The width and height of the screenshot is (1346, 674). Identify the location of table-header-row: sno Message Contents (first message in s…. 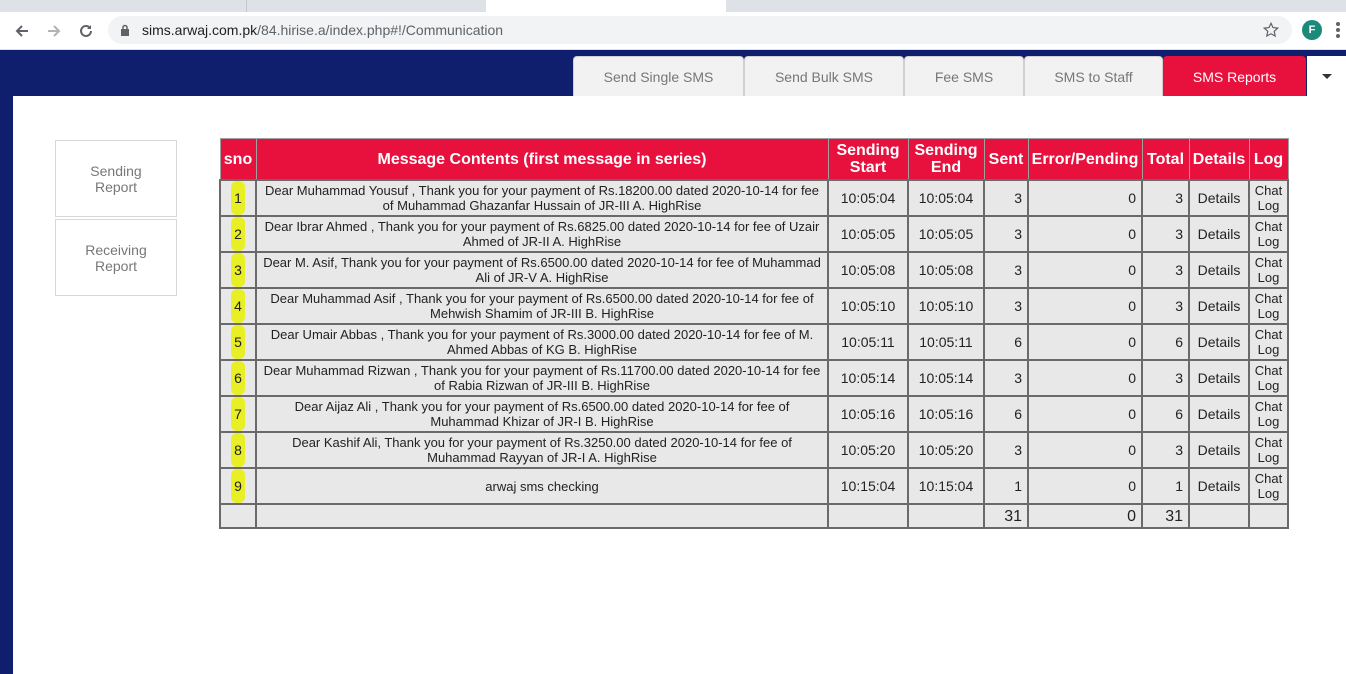
(754, 159).